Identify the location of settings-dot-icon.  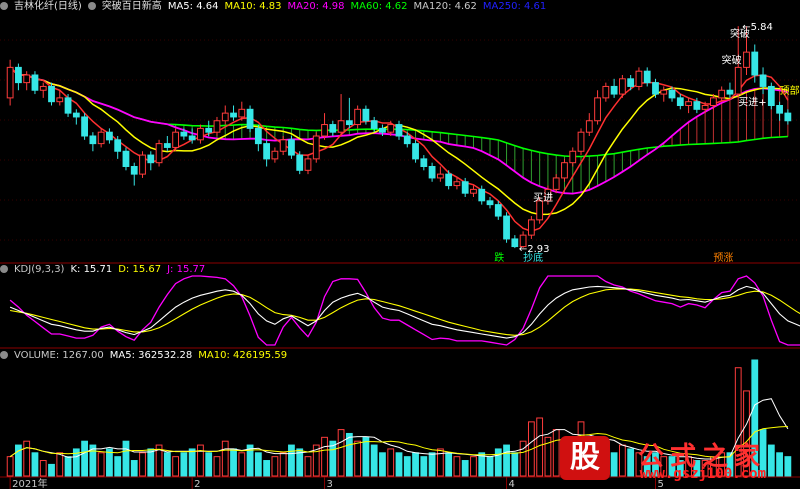
(4, 6).